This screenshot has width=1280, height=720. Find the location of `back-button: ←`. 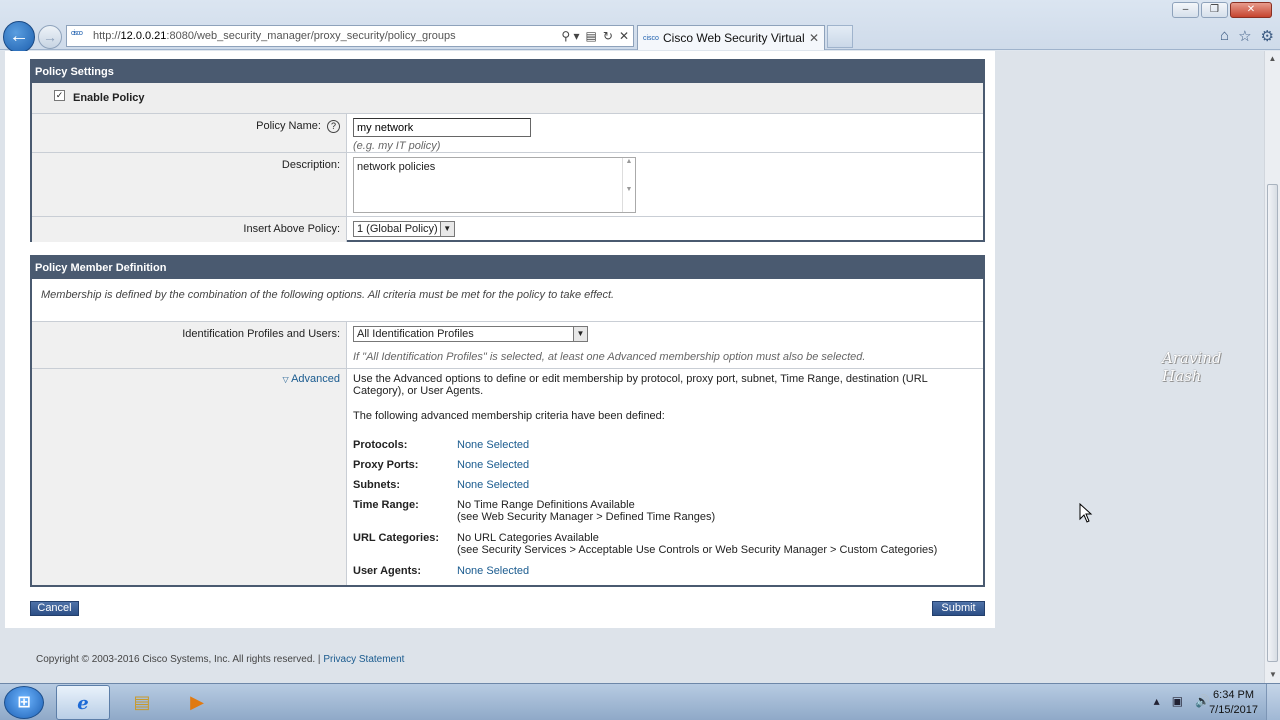

back-button: ← is located at coordinates (19, 37).